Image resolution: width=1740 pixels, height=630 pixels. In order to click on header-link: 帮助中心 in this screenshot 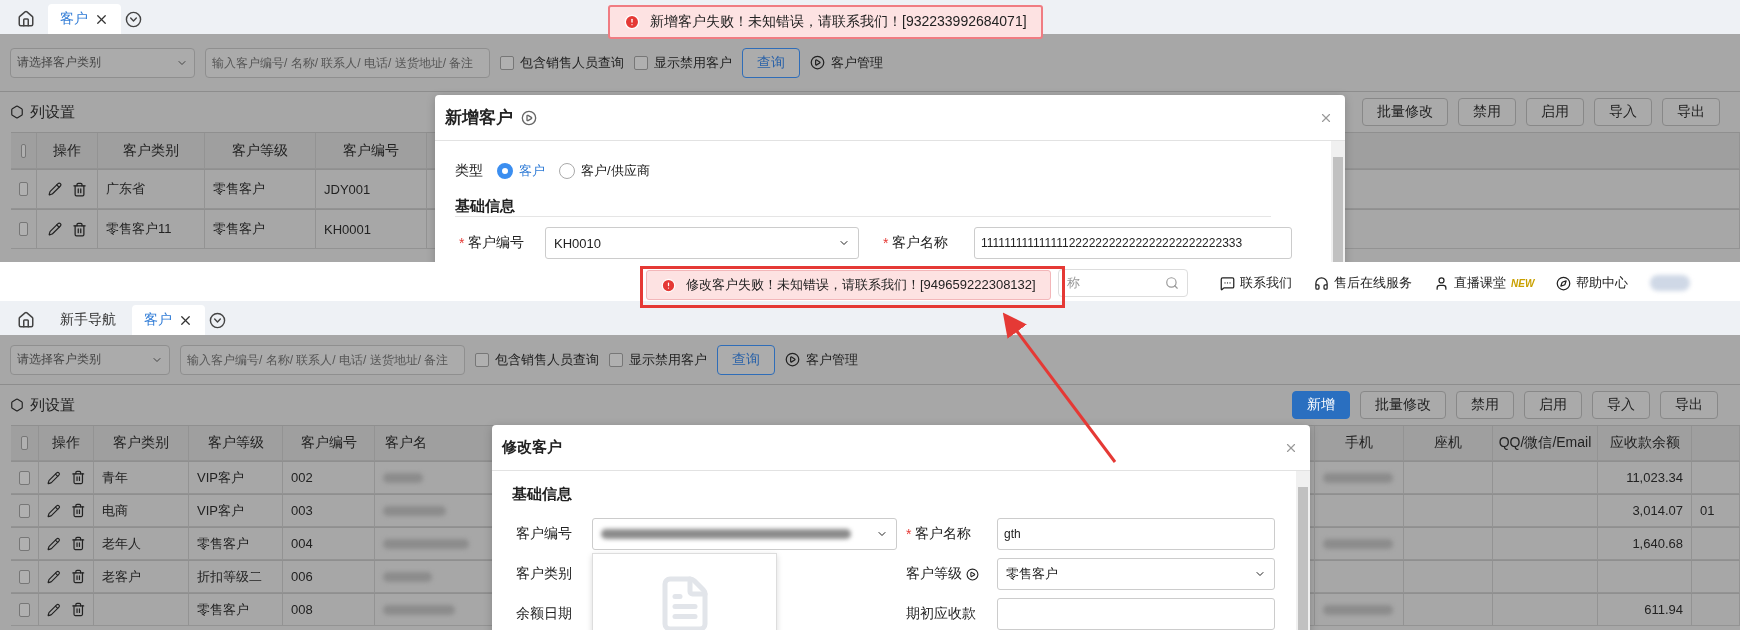, I will do `click(1592, 283)`.